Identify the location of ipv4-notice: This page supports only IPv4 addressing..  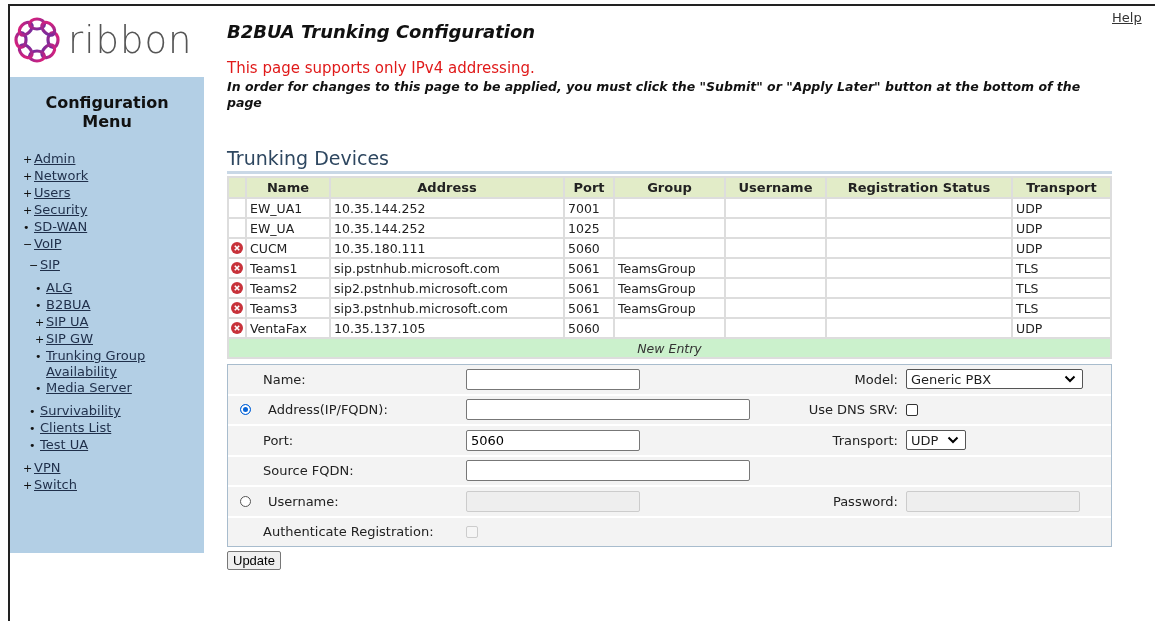
(381, 68).